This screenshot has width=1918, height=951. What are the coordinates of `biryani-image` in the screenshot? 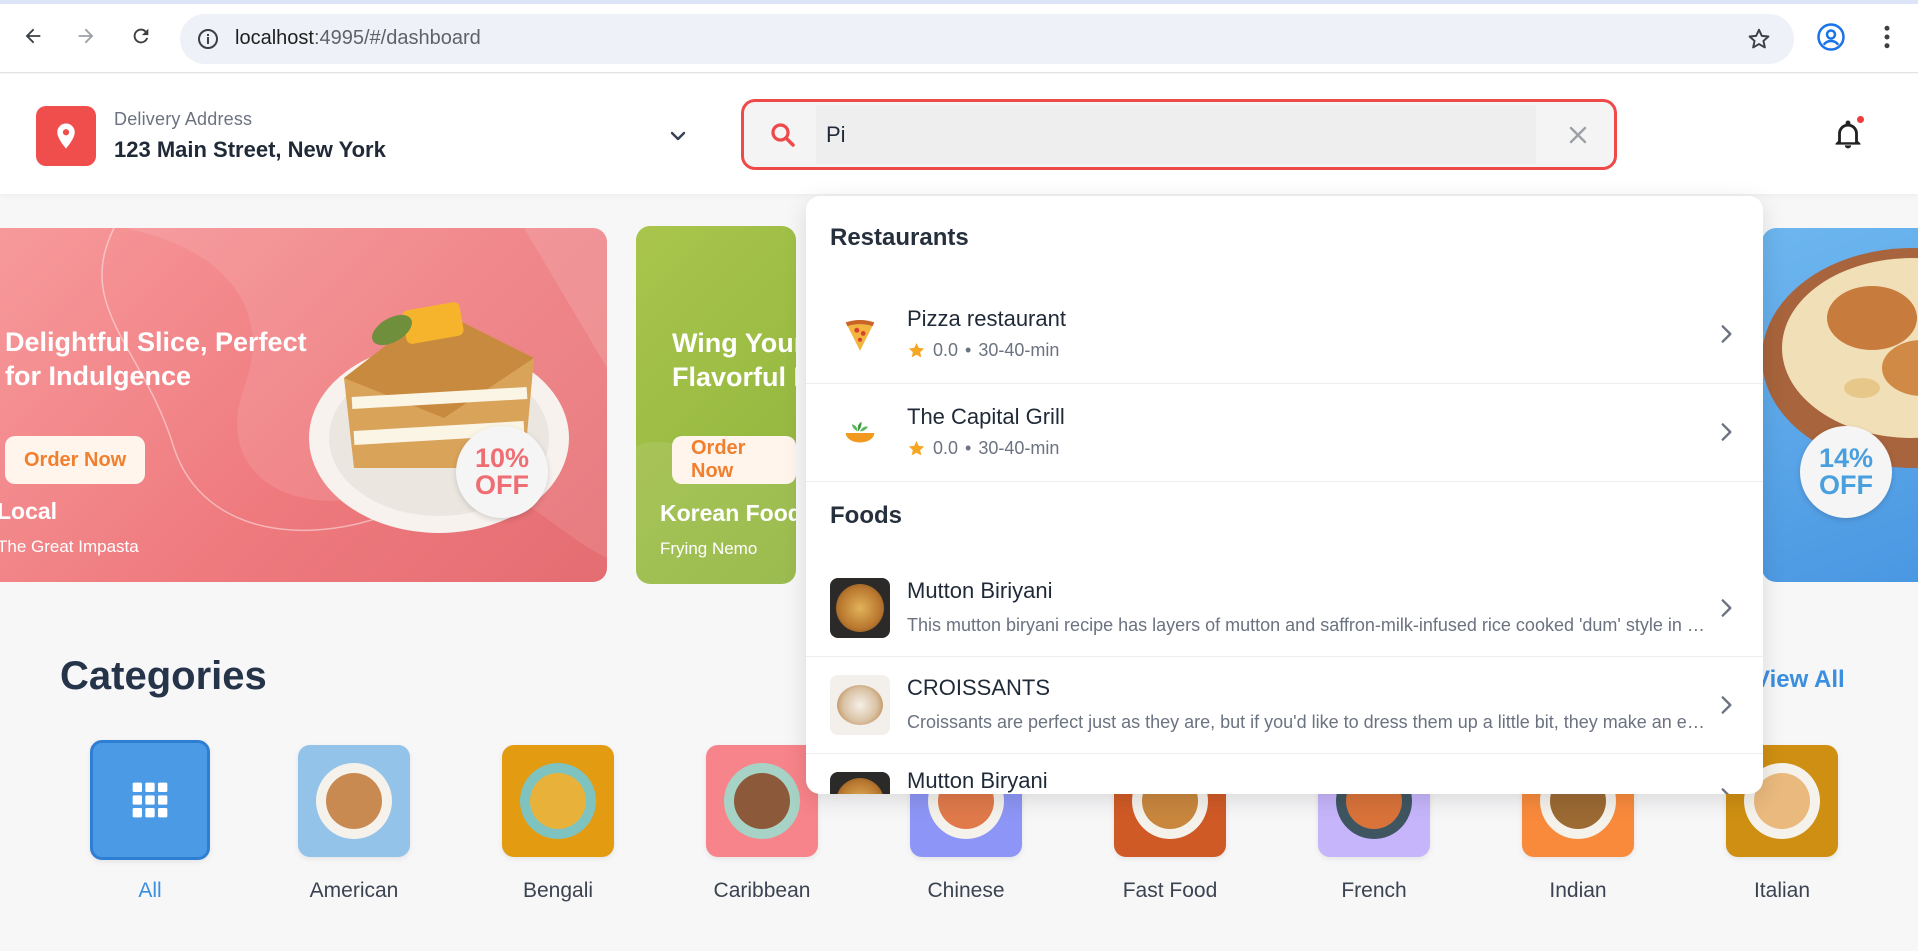 It's located at (1840, 358).